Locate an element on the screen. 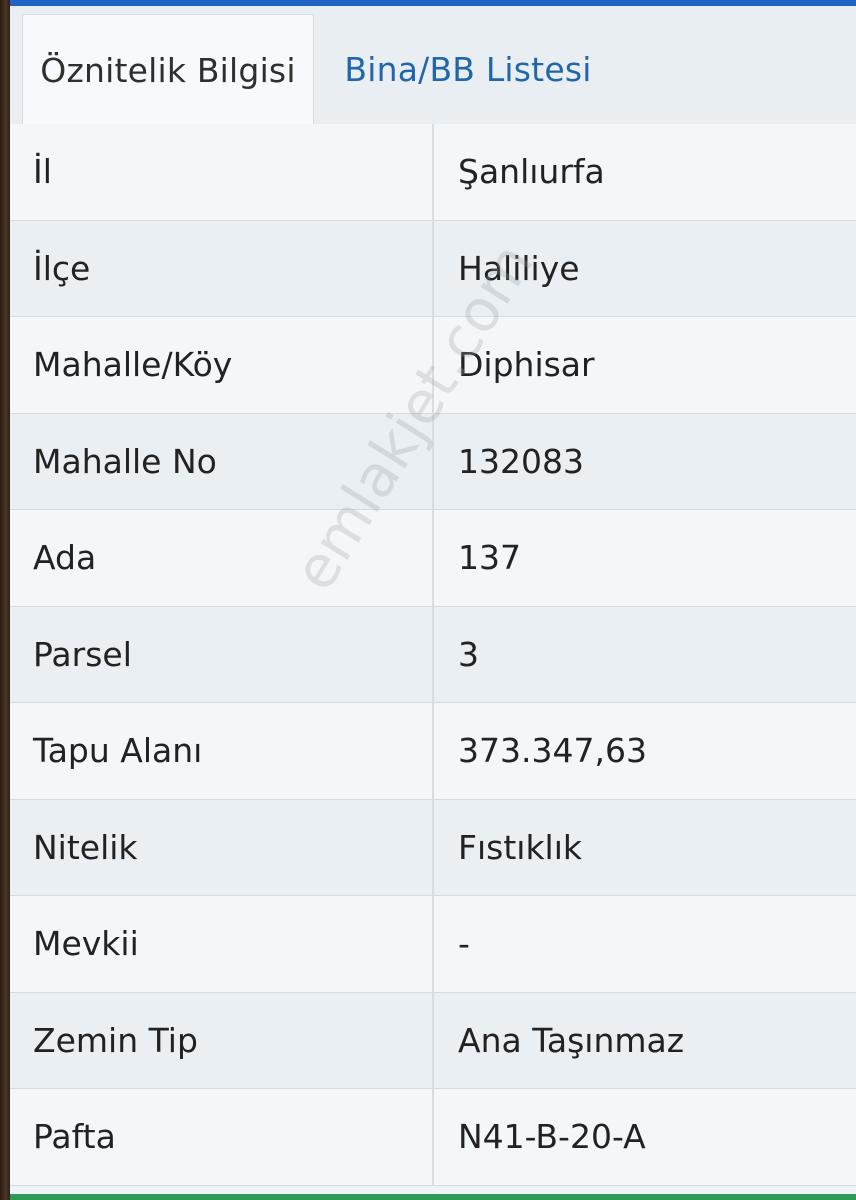 The width and height of the screenshot is (856, 1200). tab-bina-bb-listesi: Bina/BB Listesi is located at coordinates (468, 69).